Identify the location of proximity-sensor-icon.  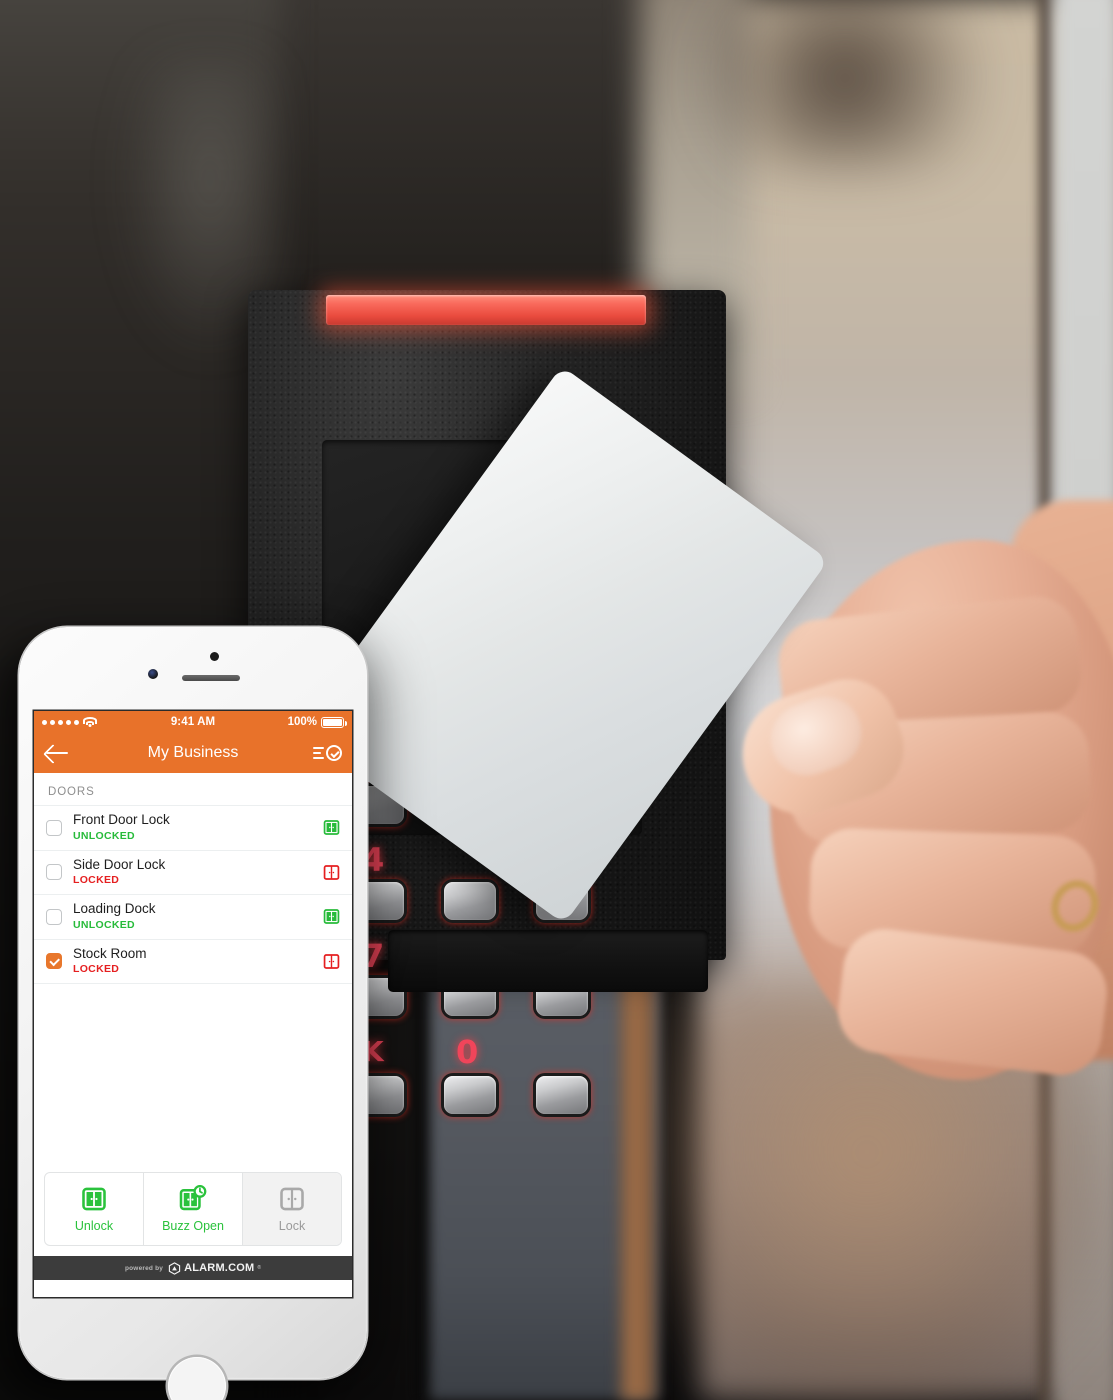
(214, 656).